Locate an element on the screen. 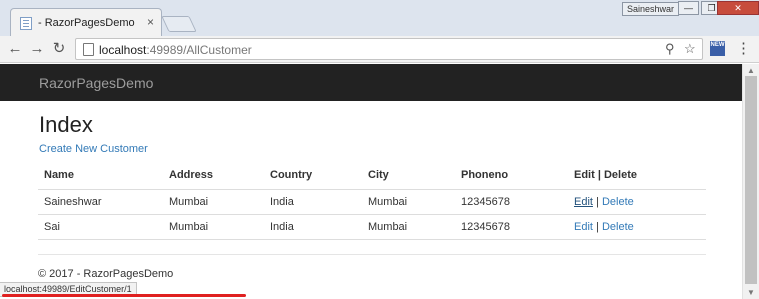 The height and width of the screenshot is (299, 759). tab-close-icon: × is located at coordinates (150, 22).